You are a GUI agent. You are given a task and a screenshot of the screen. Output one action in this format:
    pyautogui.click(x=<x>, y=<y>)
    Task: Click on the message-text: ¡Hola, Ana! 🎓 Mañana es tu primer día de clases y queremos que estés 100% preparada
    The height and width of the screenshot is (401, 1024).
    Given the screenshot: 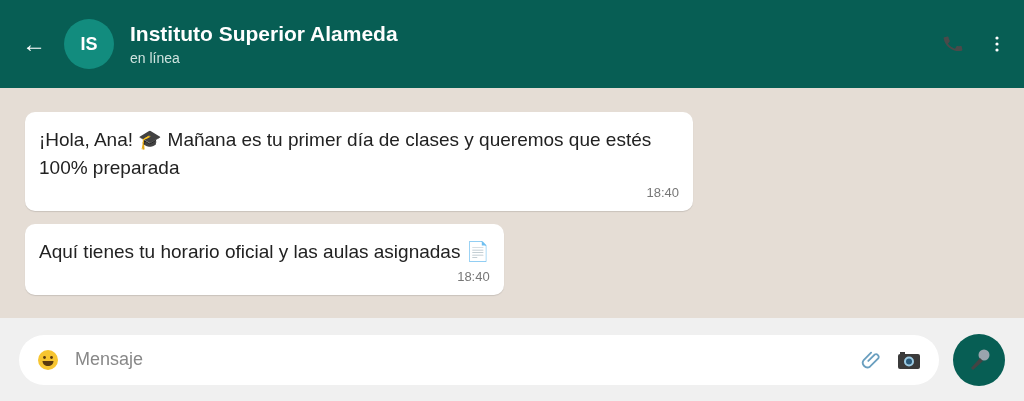 What is the action you would take?
    pyautogui.click(x=346, y=154)
    